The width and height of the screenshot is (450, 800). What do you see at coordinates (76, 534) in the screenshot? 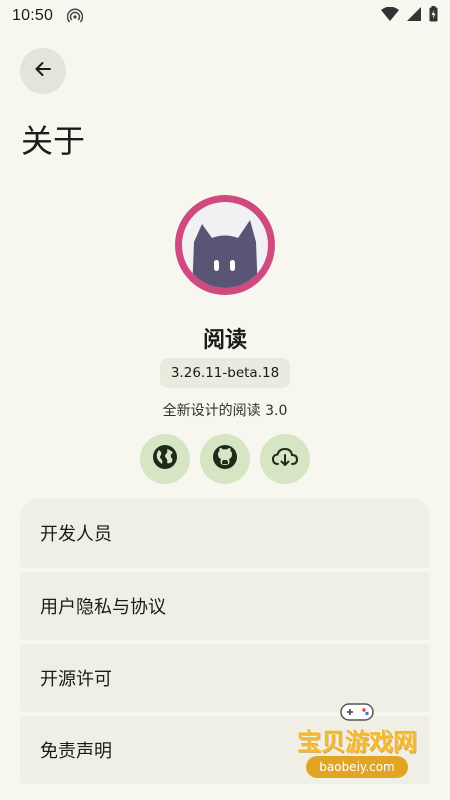
I see `list-item-label: 开发人员` at bounding box center [76, 534].